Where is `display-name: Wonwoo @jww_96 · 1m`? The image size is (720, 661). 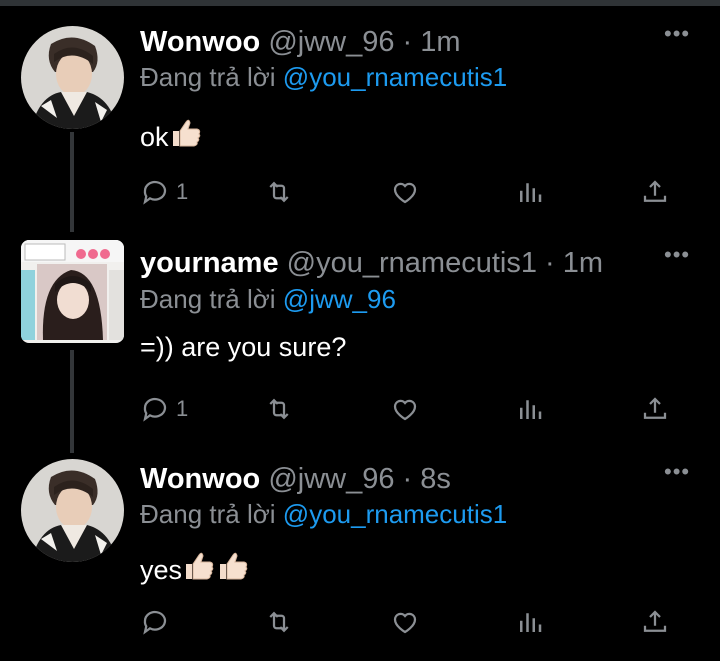
display-name: Wonwoo @jww_96 · 1m is located at coordinates (300, 42).